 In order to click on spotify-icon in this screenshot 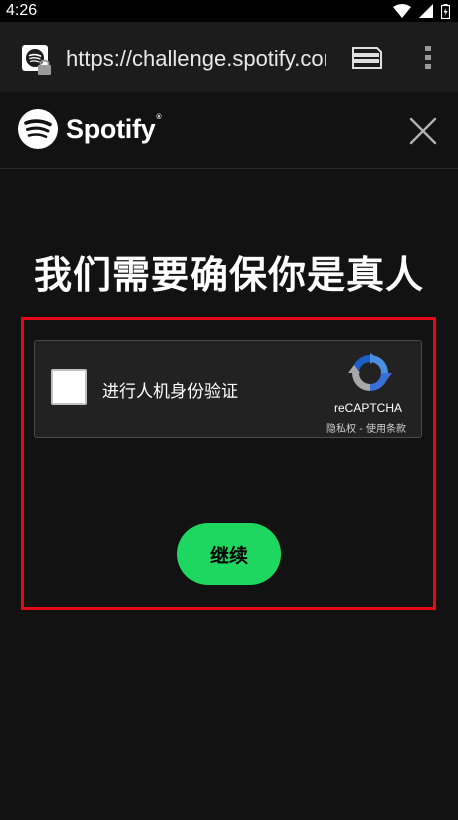, I will do `click(38, 129)`.